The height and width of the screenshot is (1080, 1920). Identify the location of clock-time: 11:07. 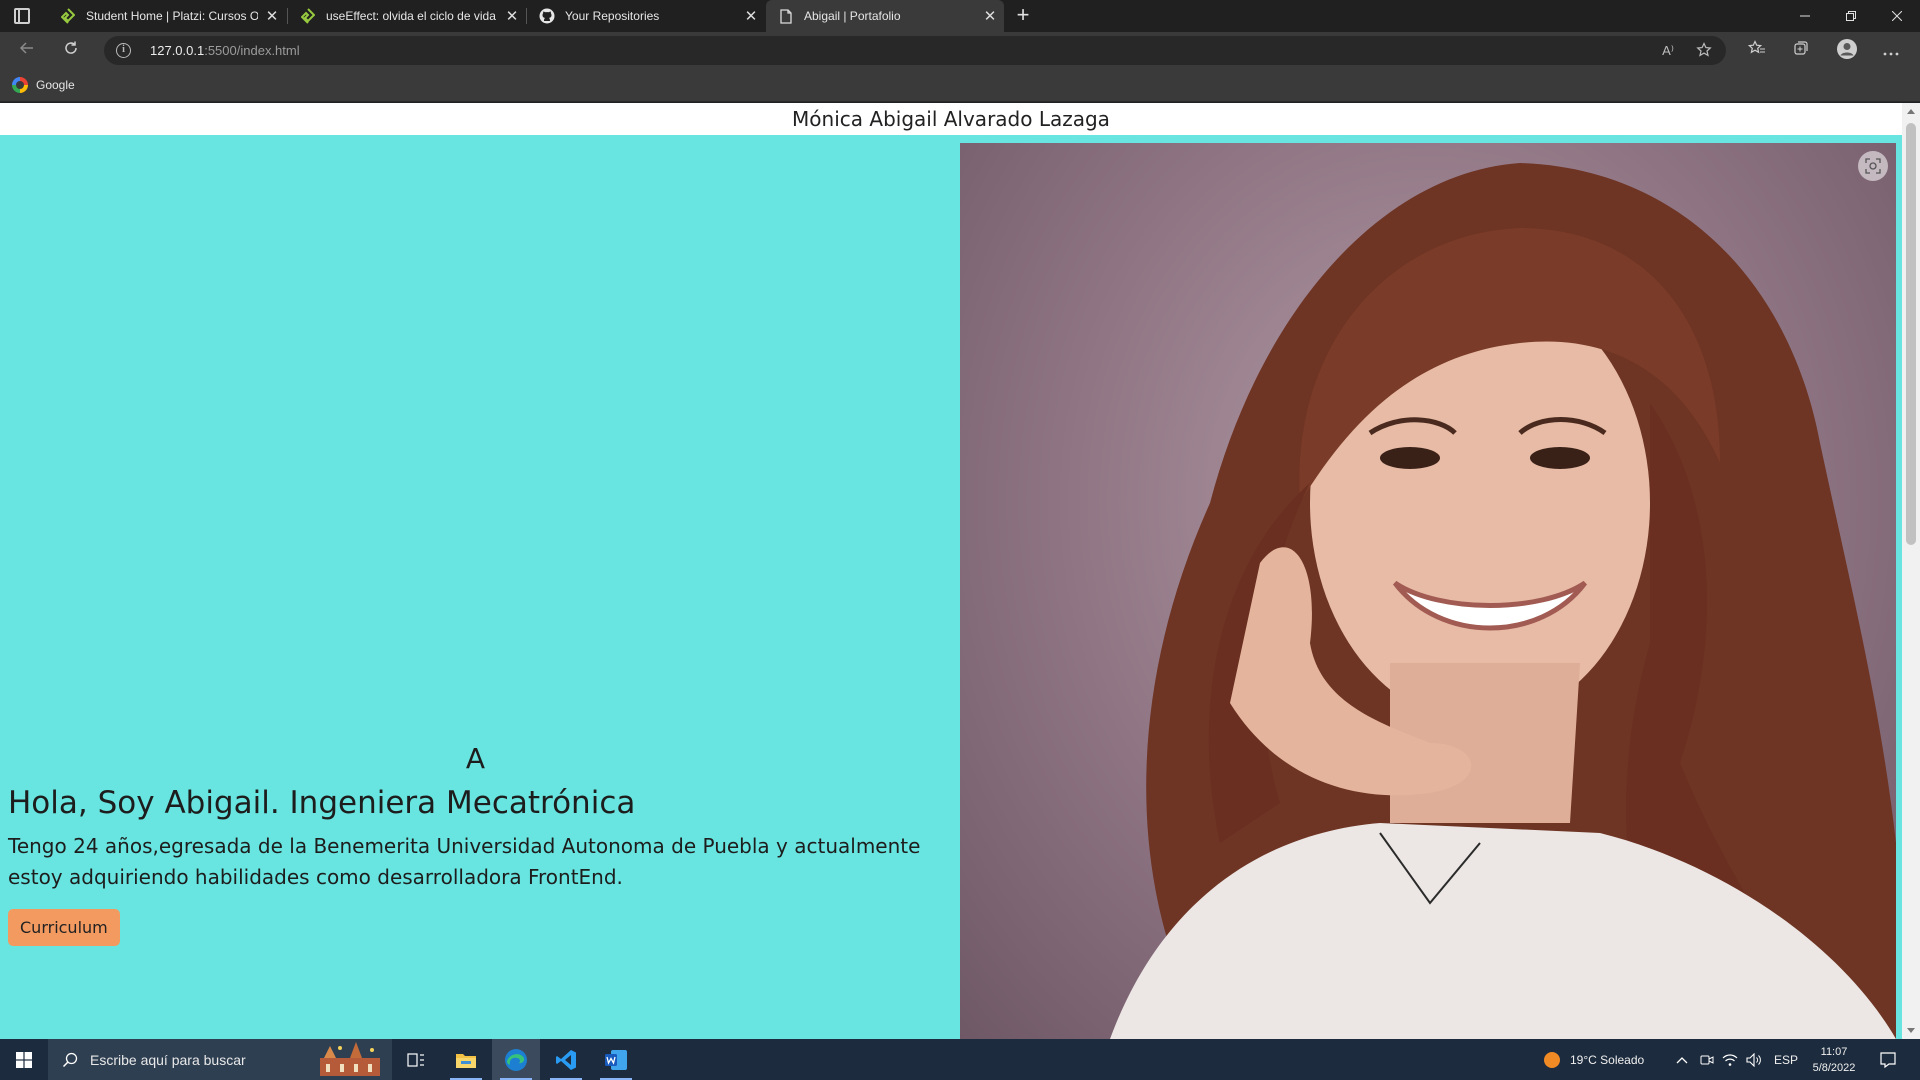
(1834, 1052).